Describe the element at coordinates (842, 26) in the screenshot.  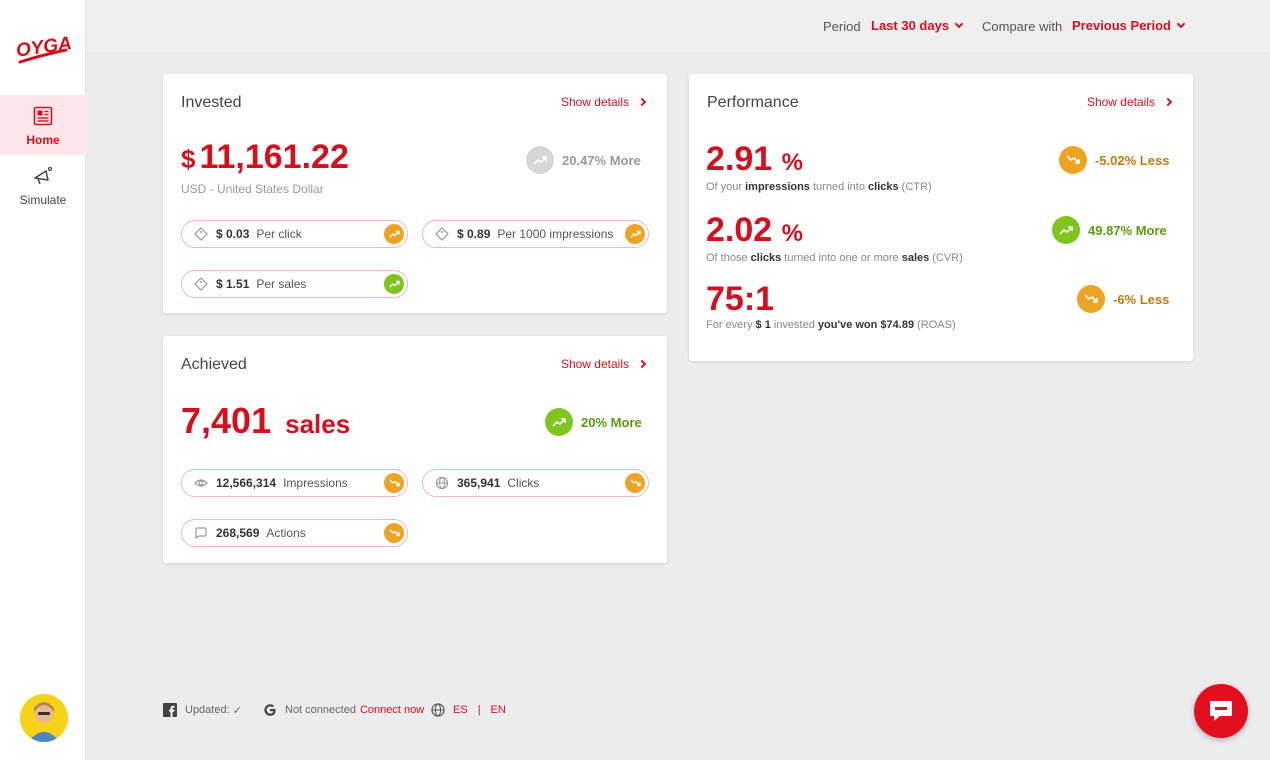
I see `period-label: Period` at that location.